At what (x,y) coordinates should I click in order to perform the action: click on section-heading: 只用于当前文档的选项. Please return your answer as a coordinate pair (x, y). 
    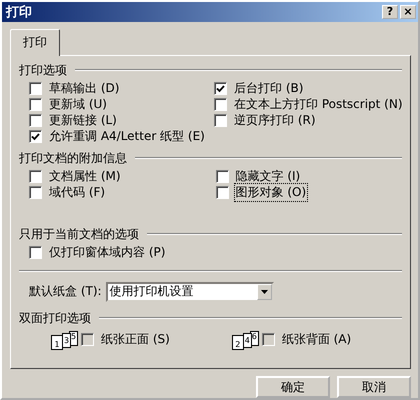
    Looking at the image, I should click on (79, 234).